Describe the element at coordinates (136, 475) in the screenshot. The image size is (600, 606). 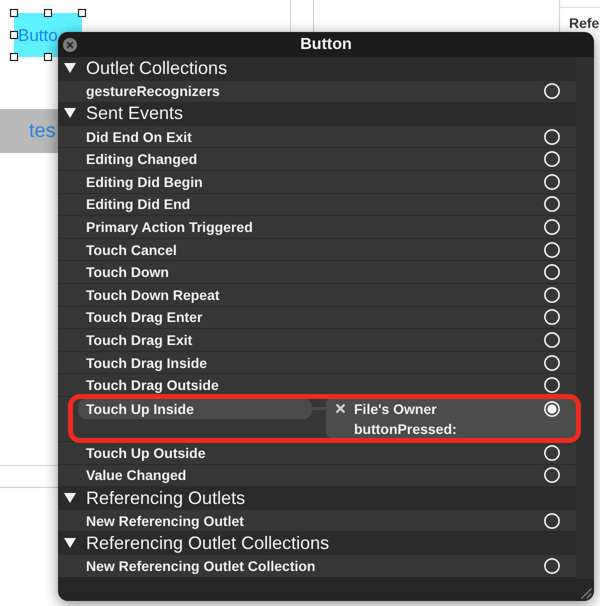
I see `item-label: Value Changed` at that location.